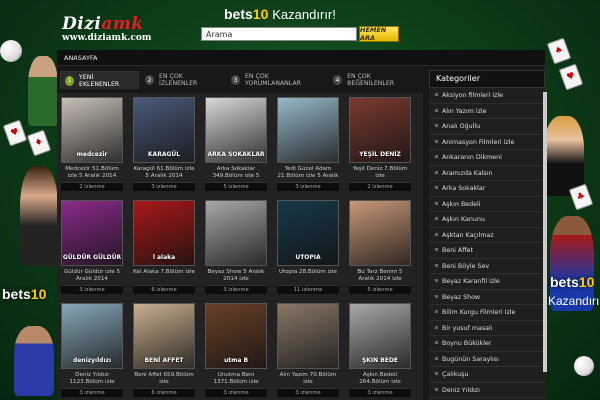  Describe the element at coordinates (487, 220) in the screenshot. I see `category-link: Aşkın Kanunu` at that location.